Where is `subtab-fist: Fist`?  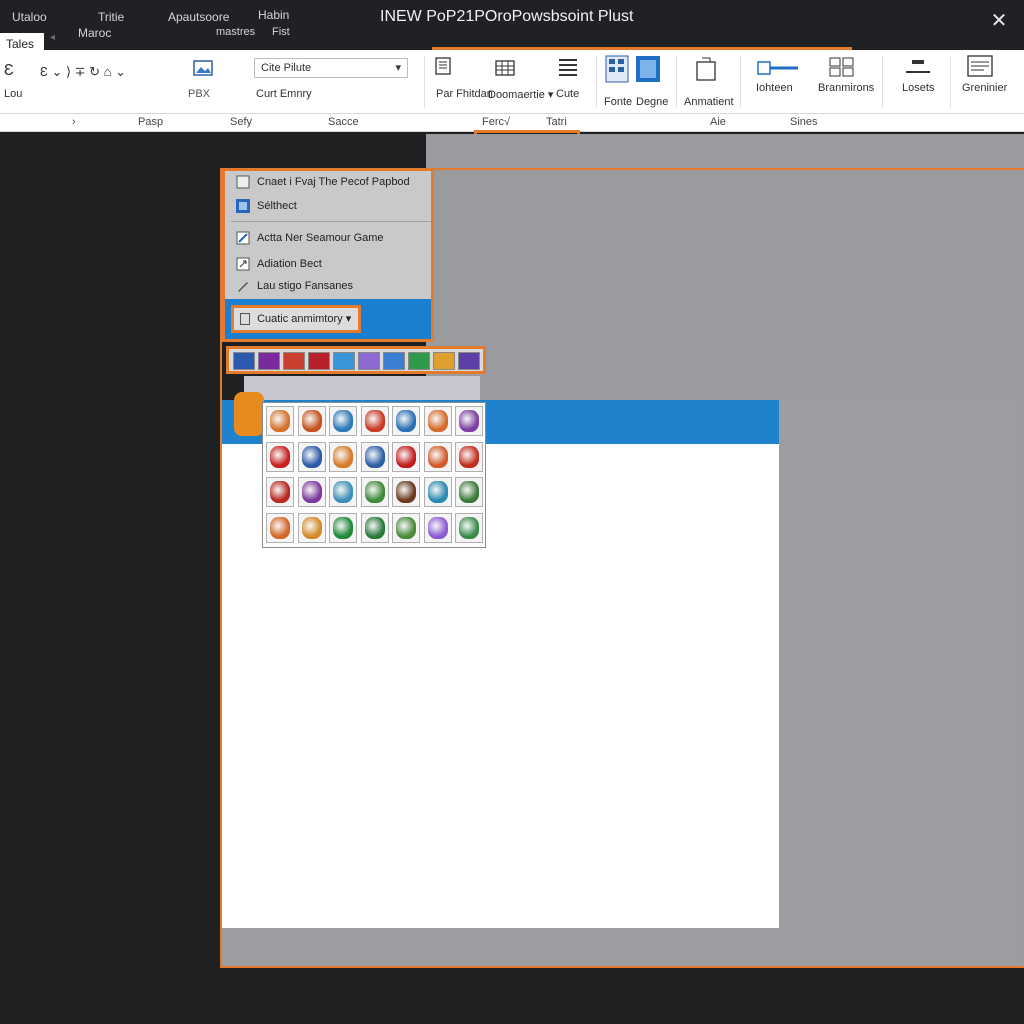 subtab-fist: Fist is located at coordinates (281, 32).